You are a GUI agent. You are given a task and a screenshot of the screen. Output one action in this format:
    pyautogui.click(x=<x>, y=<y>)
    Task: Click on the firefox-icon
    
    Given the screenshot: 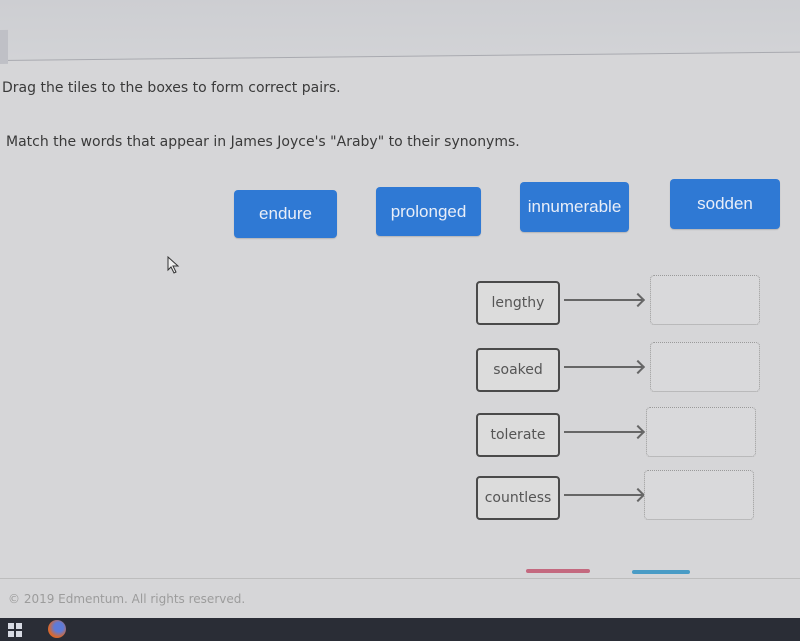 What is the action you would take?
    pyautogui.click(x=57, y=629)
    